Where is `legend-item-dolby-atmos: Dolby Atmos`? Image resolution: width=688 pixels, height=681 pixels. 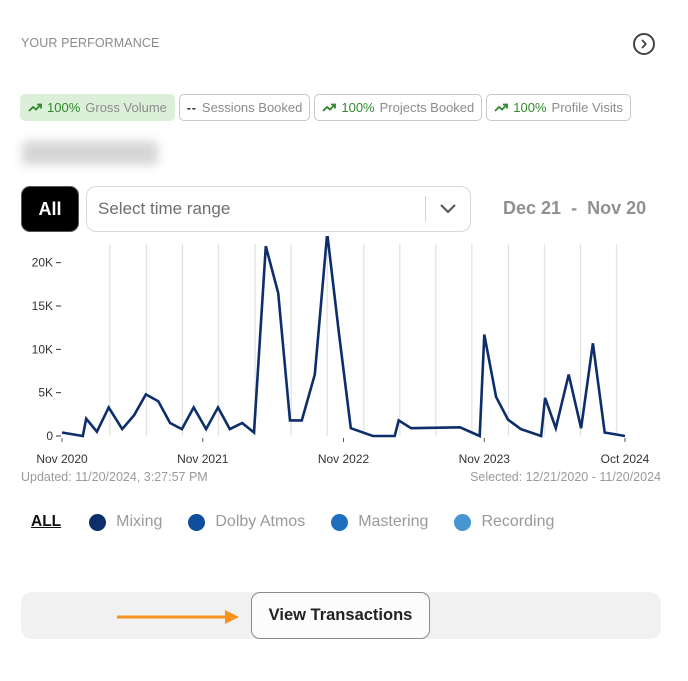
legend-item-dolby-atmos: Dolby Atmos is located at coordinates (246, 522).